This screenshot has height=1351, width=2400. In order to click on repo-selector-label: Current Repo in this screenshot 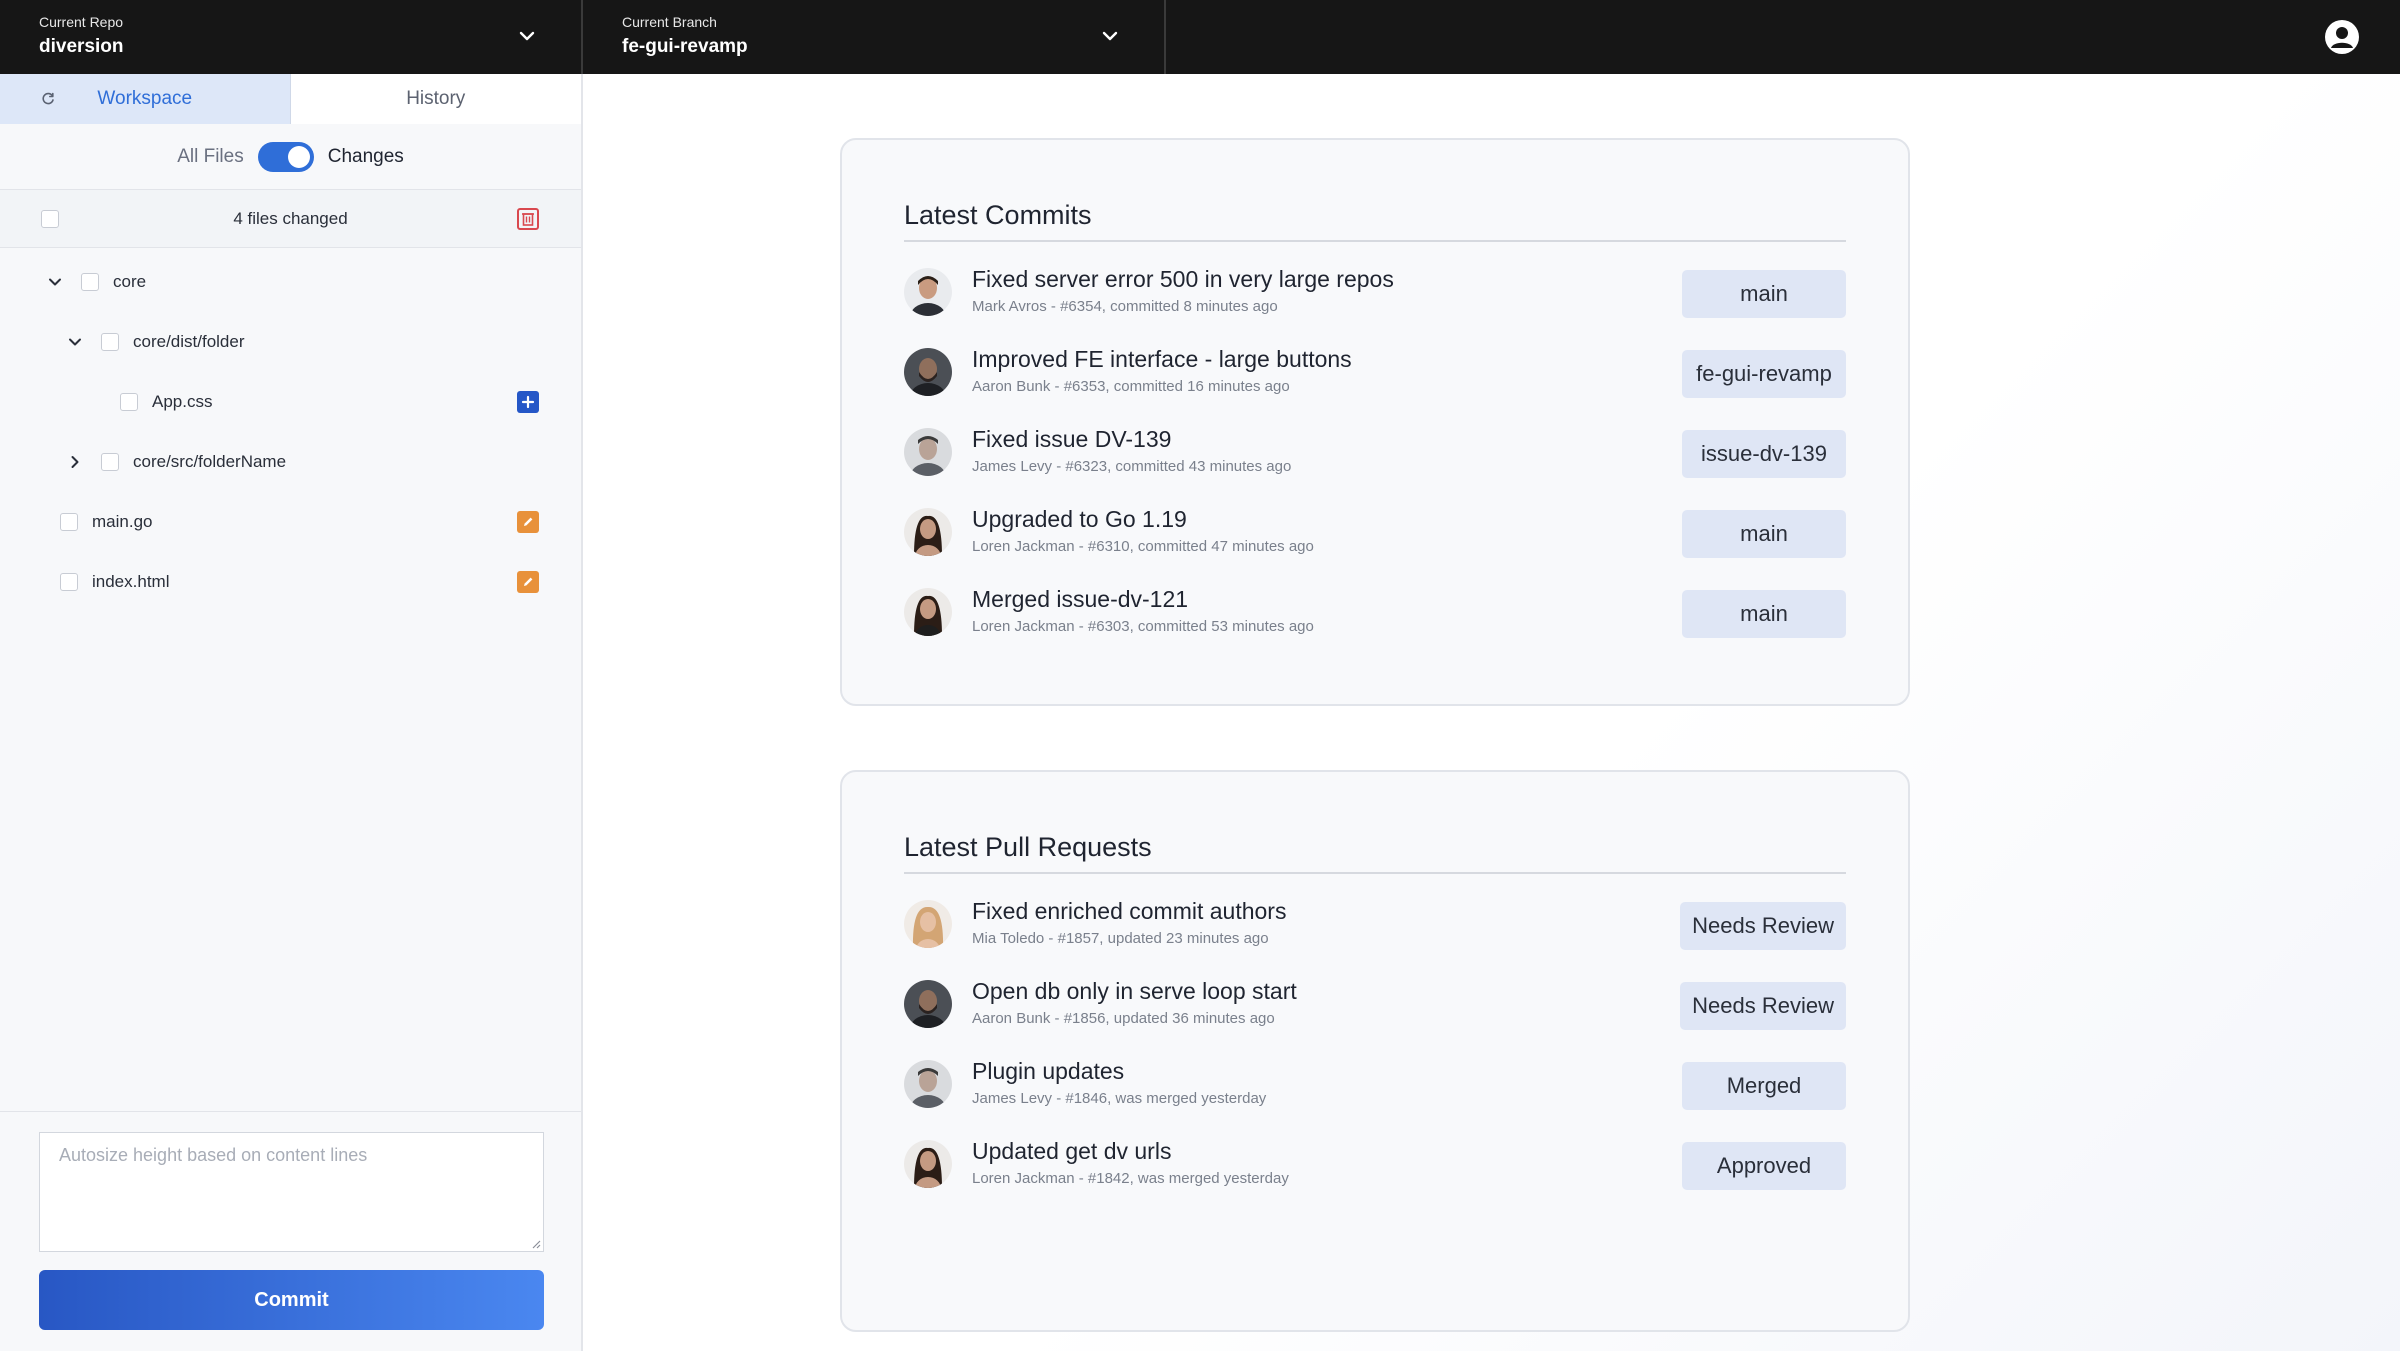, I will do `click(81, 22)`.